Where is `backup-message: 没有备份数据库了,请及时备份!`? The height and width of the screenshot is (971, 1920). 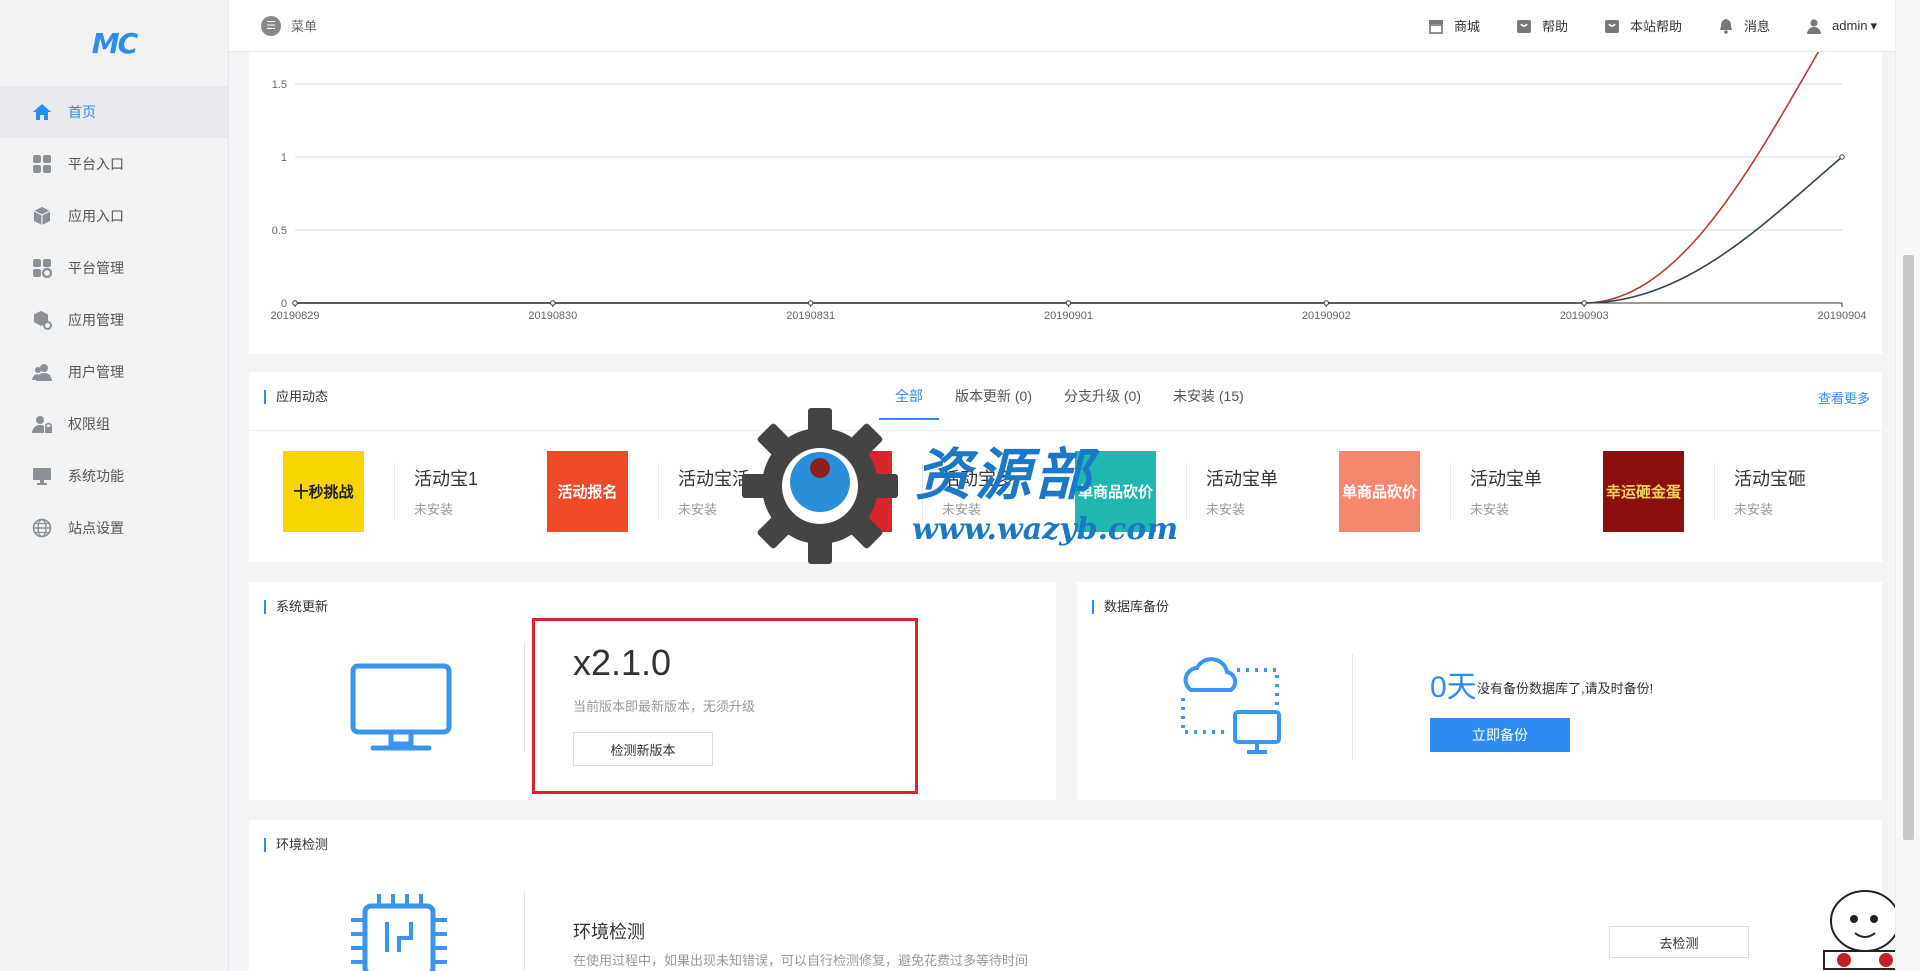
backup-message: 没有备份数据库了,请及时备份! is located at coordinates (1565, 688).